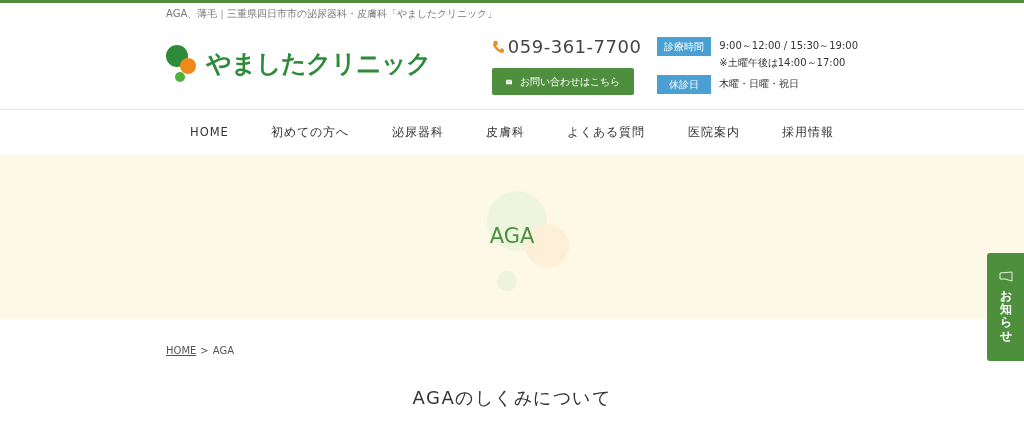 The height and width of the screenshot is (422, 1024). Describe the element at coordinates (512, 398) in the screenshot. I see `section-heading: AGAのしくみについて` at that location.